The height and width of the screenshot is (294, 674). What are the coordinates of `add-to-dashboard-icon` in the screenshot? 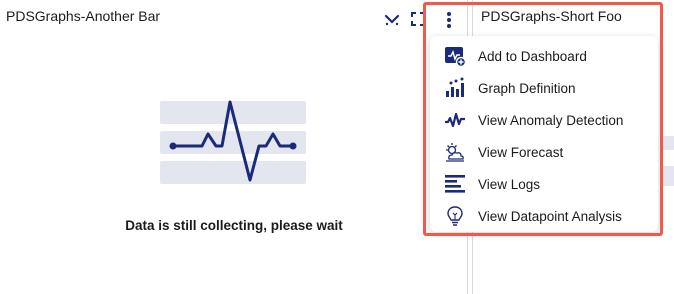 It's located at (455, 56).